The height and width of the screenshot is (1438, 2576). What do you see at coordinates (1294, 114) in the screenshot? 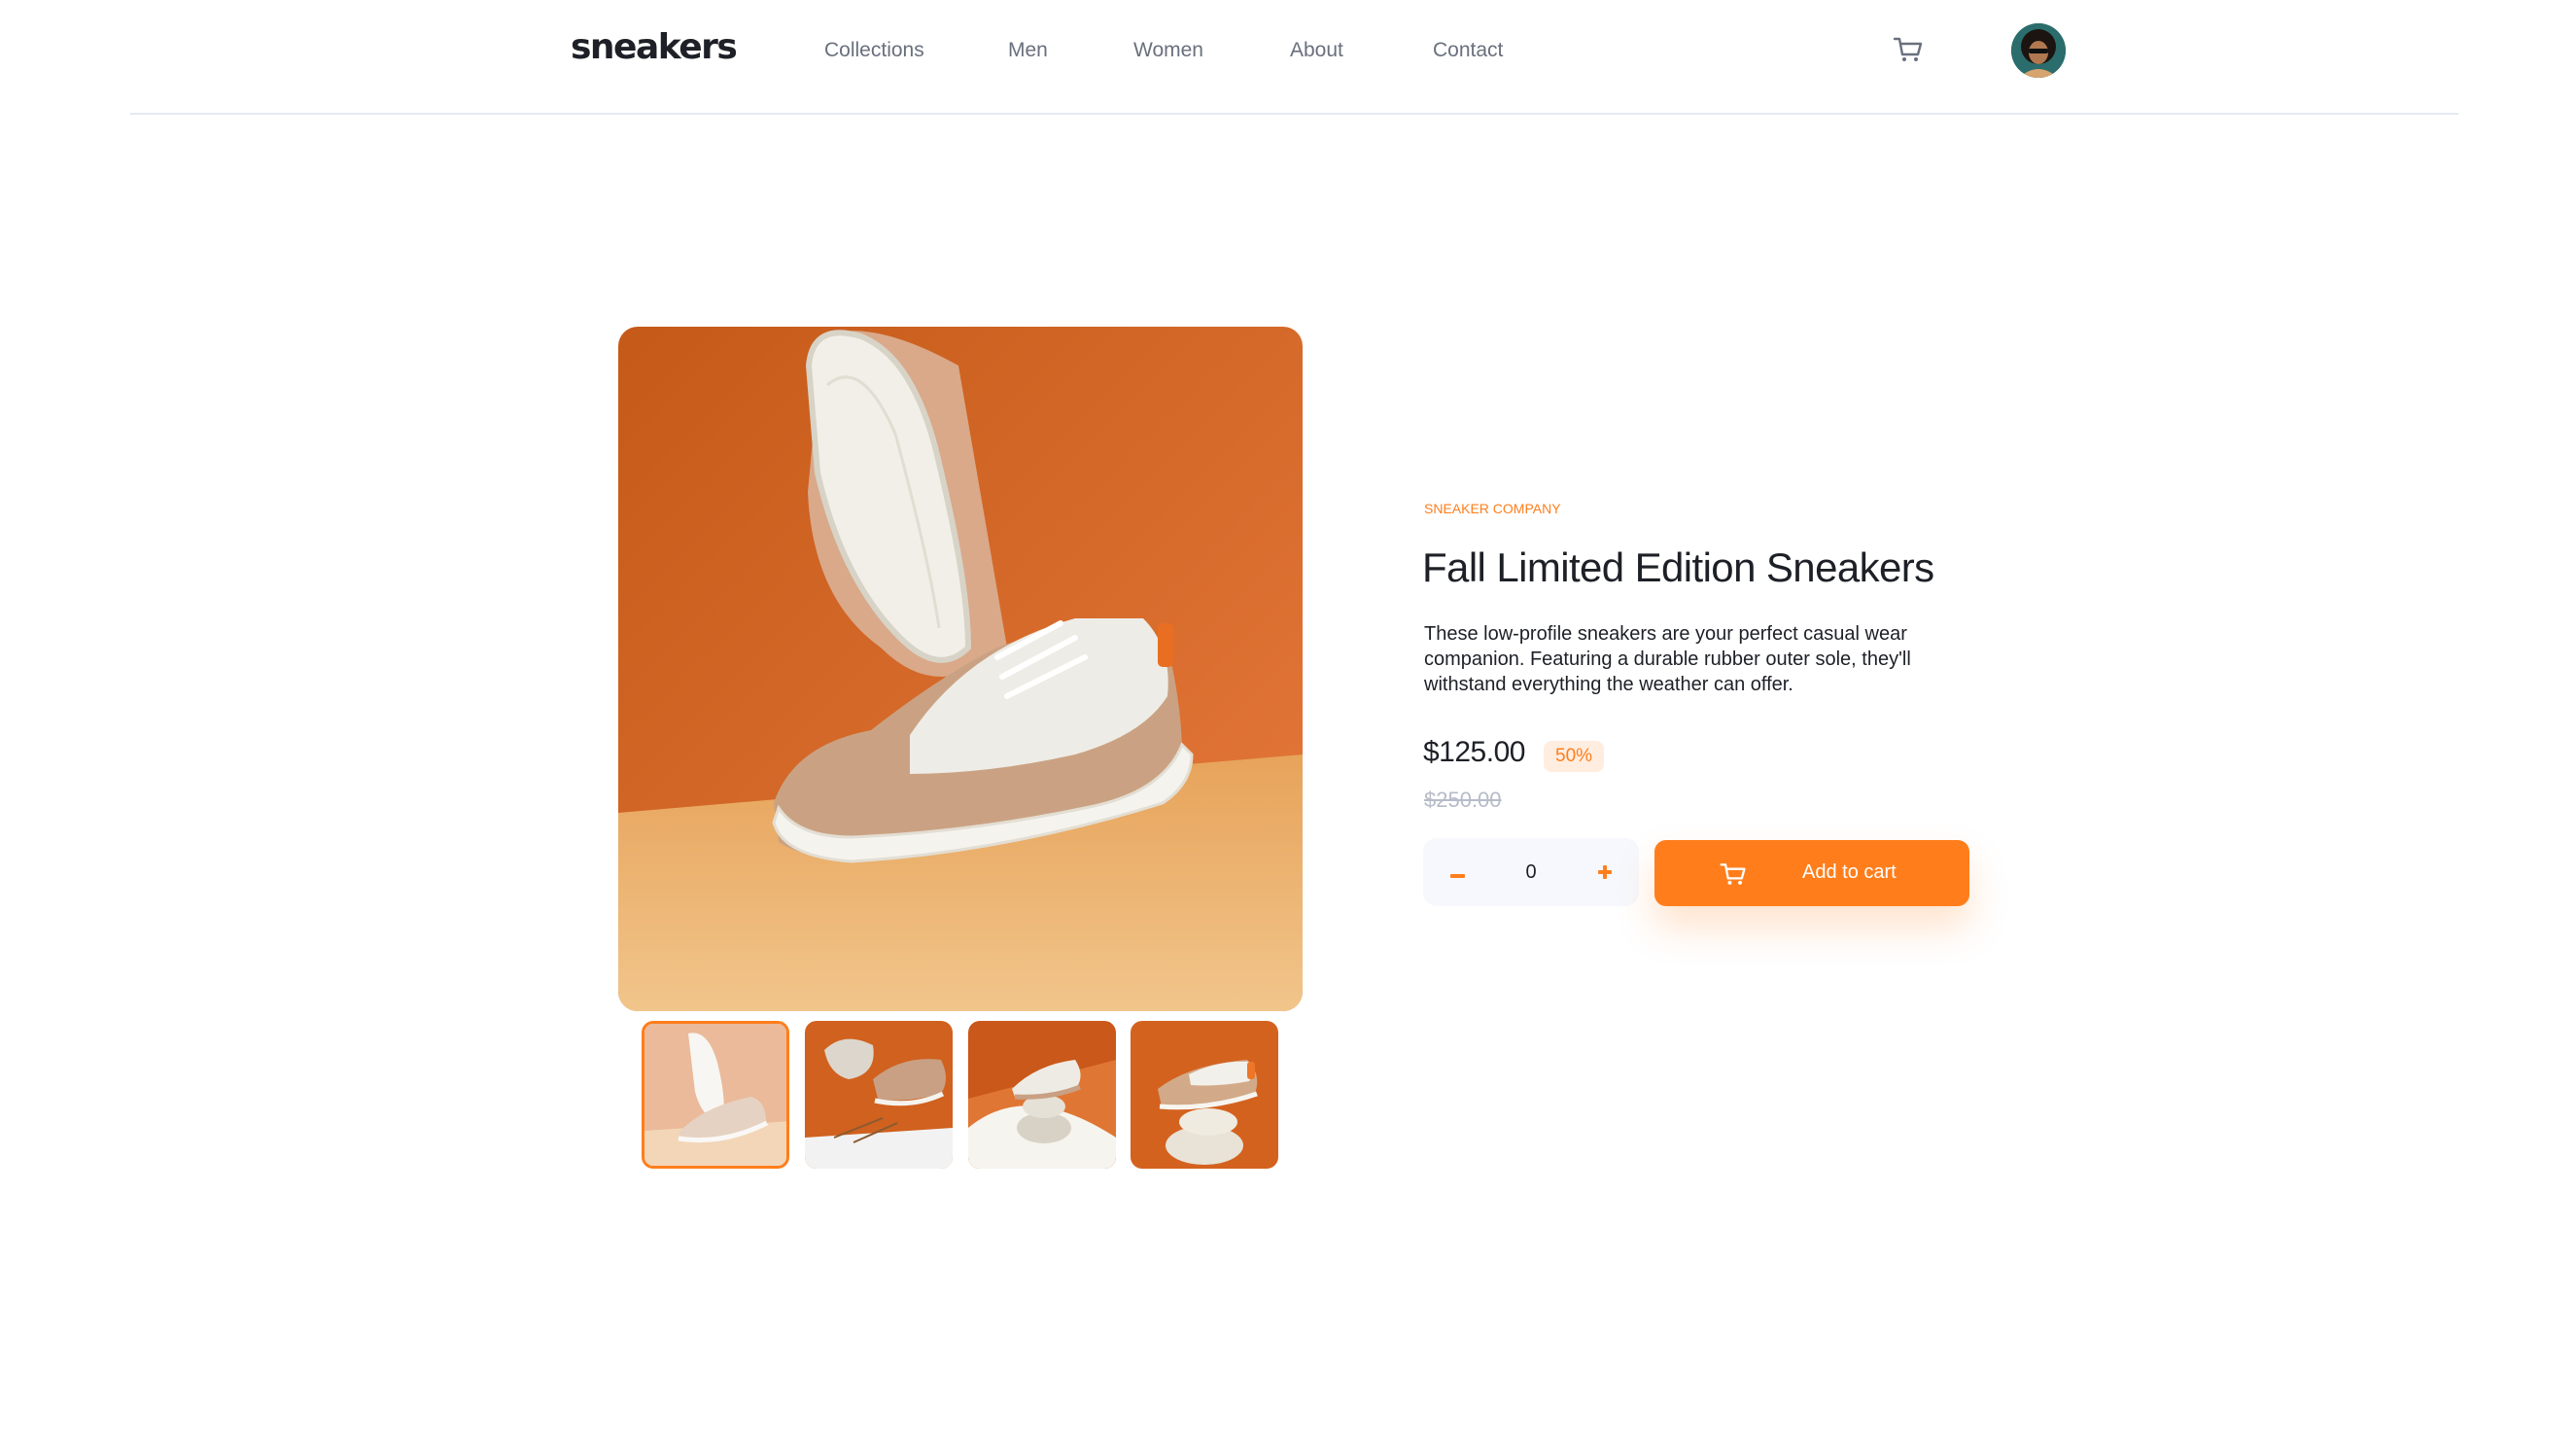
I see `header-divider` at bounding box center [1294, 114].